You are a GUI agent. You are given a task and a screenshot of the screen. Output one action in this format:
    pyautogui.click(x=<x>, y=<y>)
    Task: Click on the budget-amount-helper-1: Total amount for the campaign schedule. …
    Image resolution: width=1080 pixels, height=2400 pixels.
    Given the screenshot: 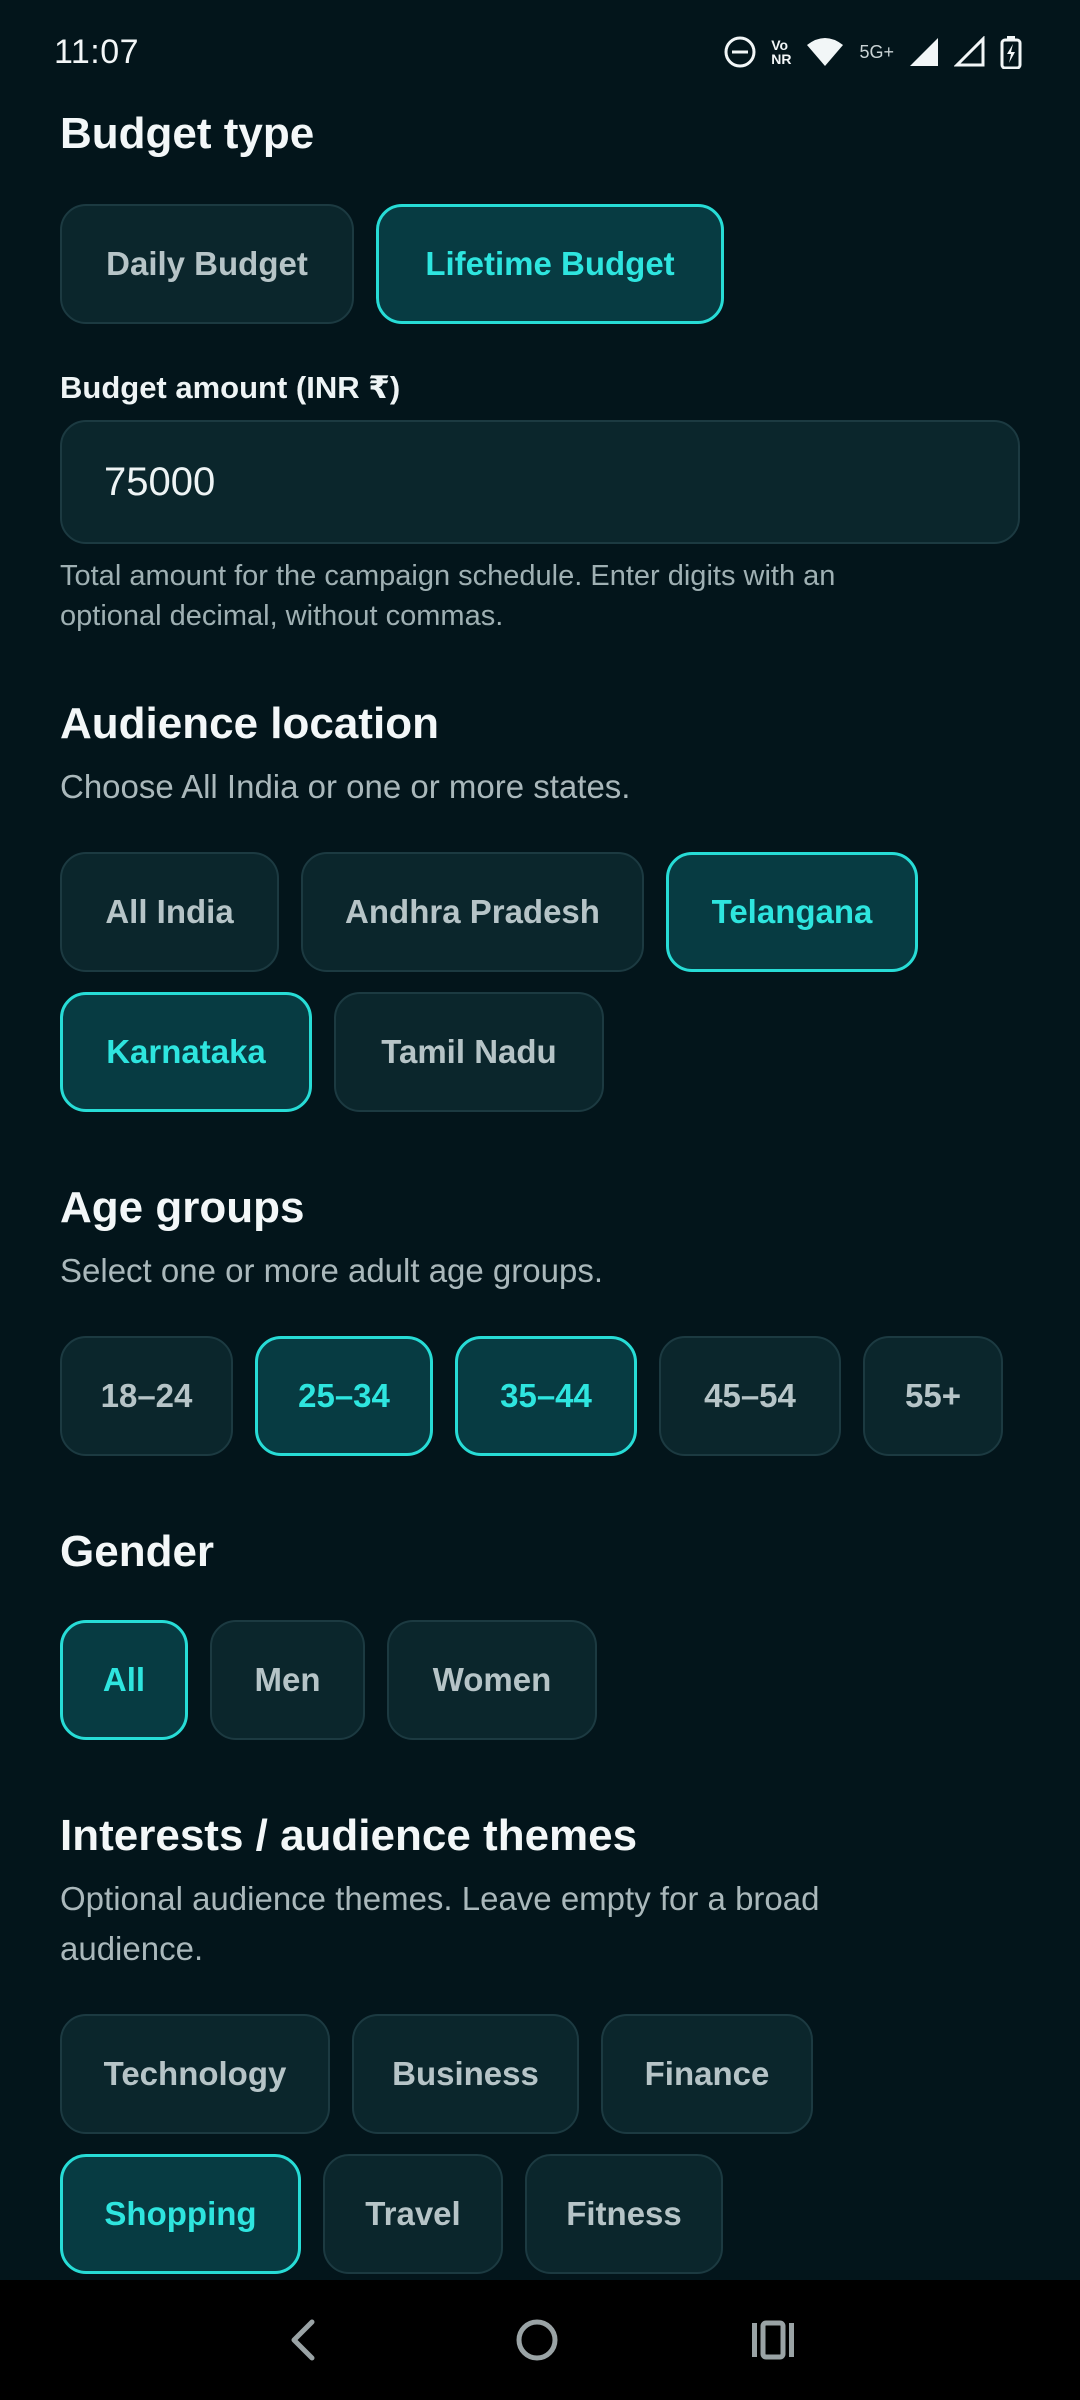 What is the action you would take?
    pyautogui.click(x=448, y=576)
    